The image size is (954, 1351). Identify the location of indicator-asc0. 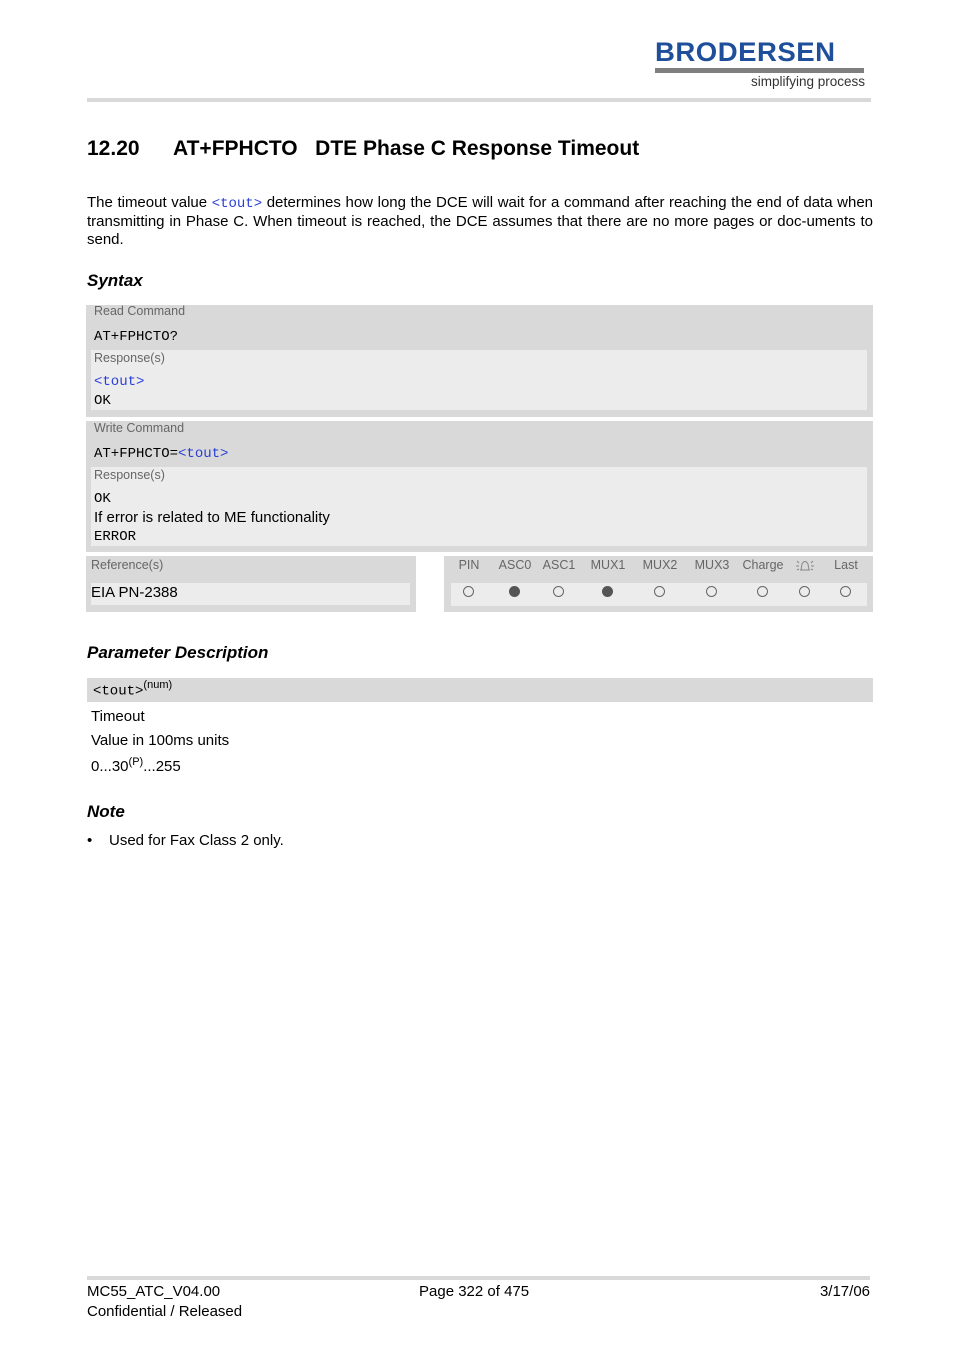
(514, 591).